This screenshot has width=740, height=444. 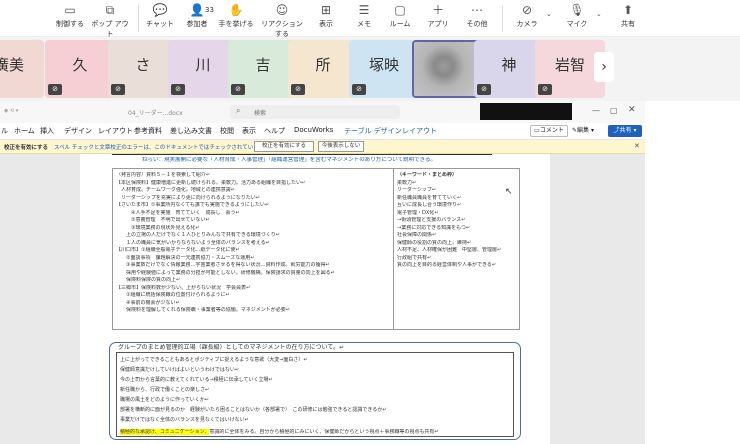 What do you see at coordinates (115, 131) in the screenshot?
I see `menu-layout: レイアウト` at bounding box center [115, 131].